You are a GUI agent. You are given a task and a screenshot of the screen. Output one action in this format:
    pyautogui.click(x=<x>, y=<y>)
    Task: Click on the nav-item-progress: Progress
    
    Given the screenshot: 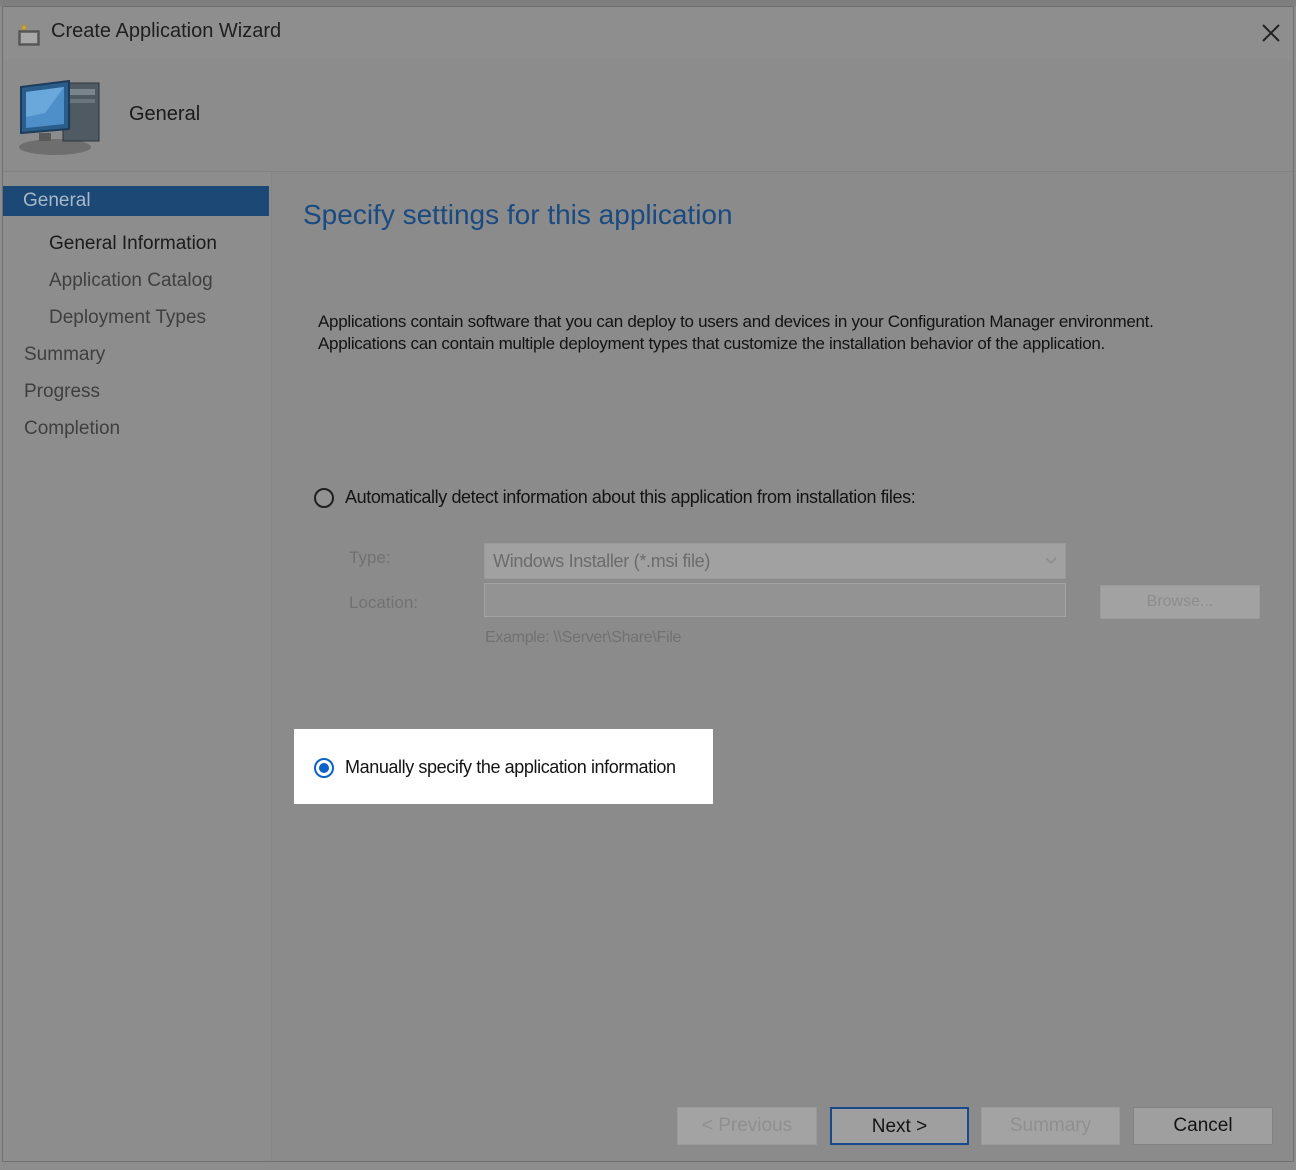 What is the action you would take?
    pyautogui.click(x=62, y=392)
    